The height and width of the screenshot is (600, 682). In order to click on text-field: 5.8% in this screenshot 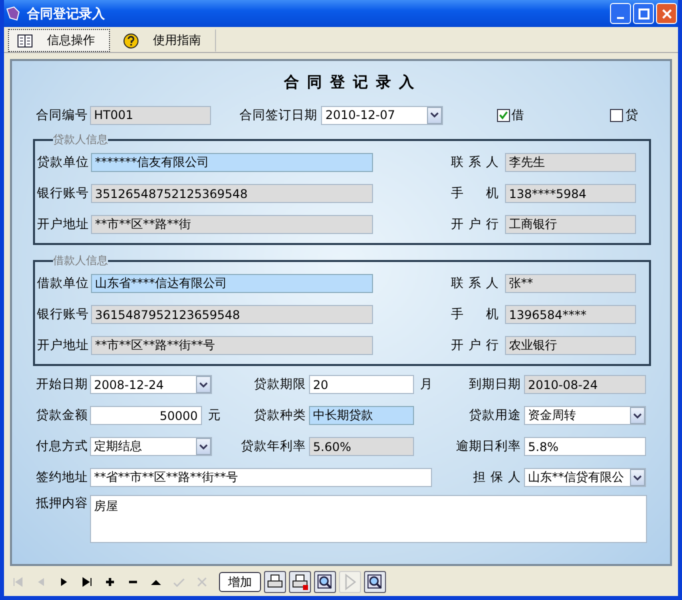, I will do `click(585, 446)`.